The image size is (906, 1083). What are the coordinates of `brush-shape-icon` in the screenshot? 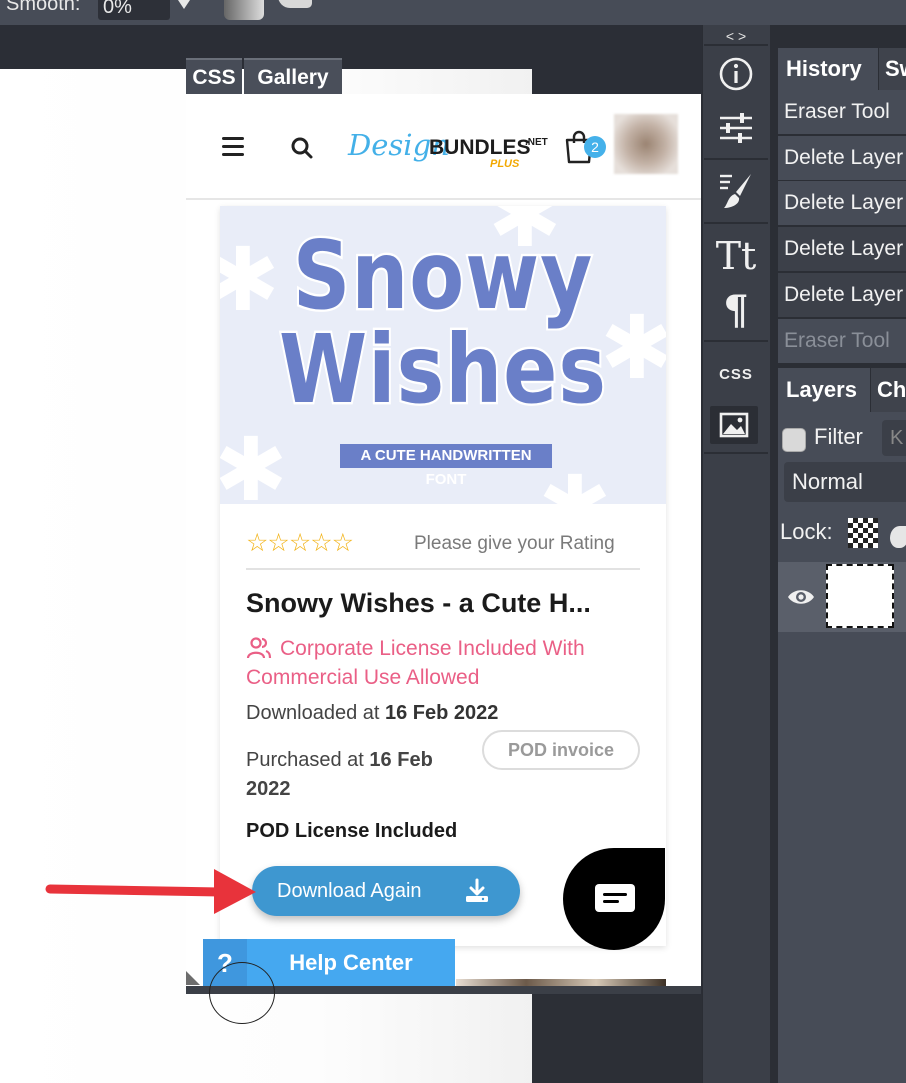 It's located at (295, 4).